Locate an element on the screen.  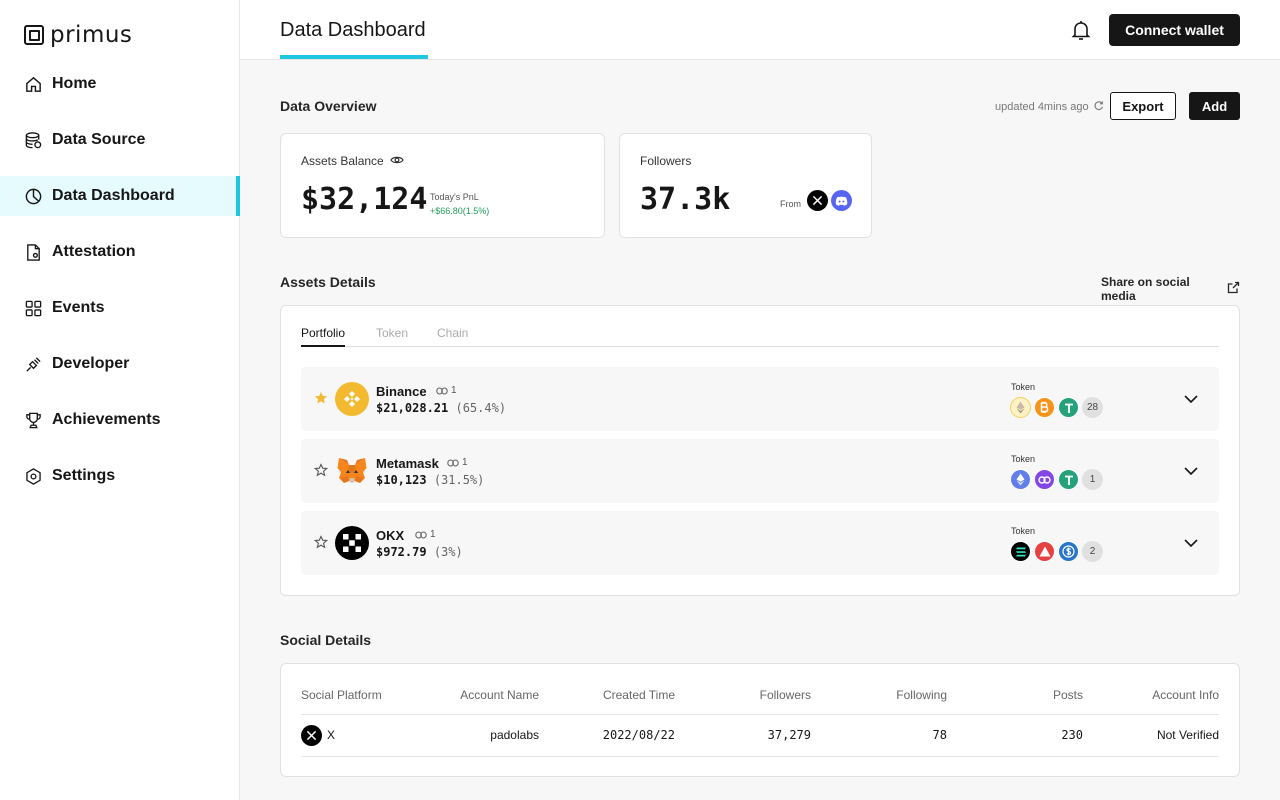
sidebar-item-settings: Settings is located at coordinates (120, 476).